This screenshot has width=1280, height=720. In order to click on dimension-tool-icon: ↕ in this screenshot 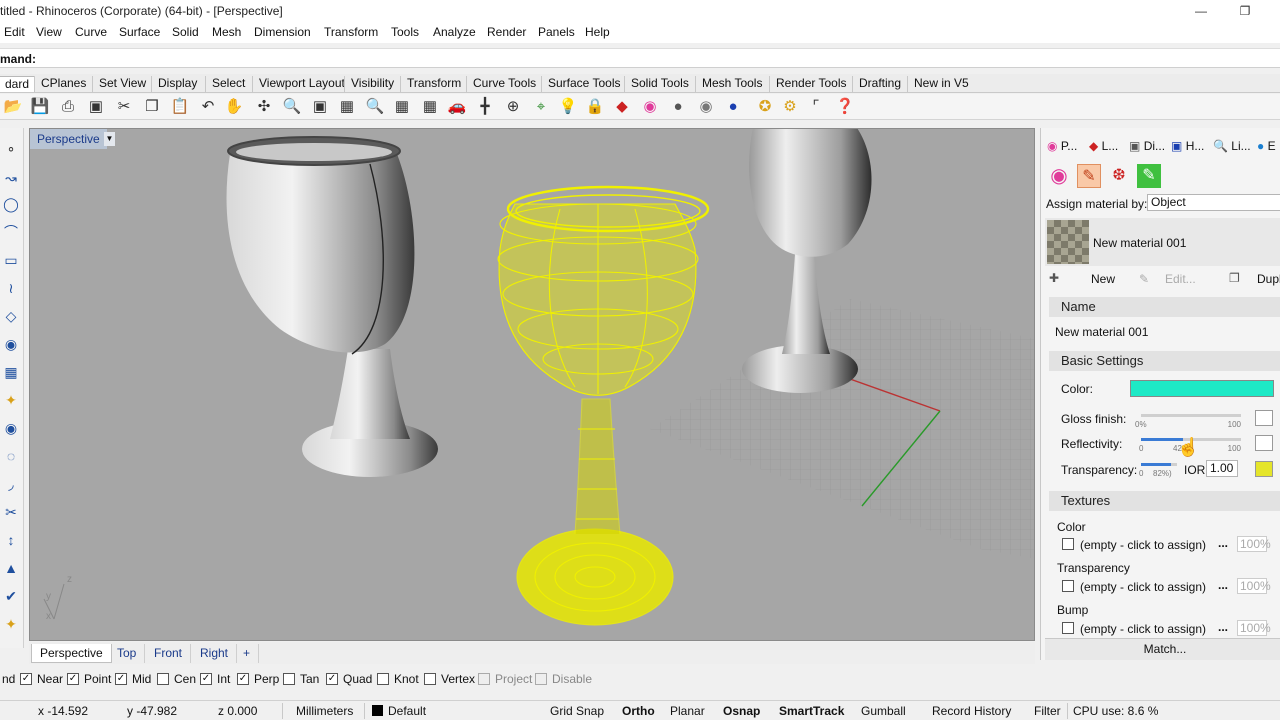, I will do `click(11, 540)`.